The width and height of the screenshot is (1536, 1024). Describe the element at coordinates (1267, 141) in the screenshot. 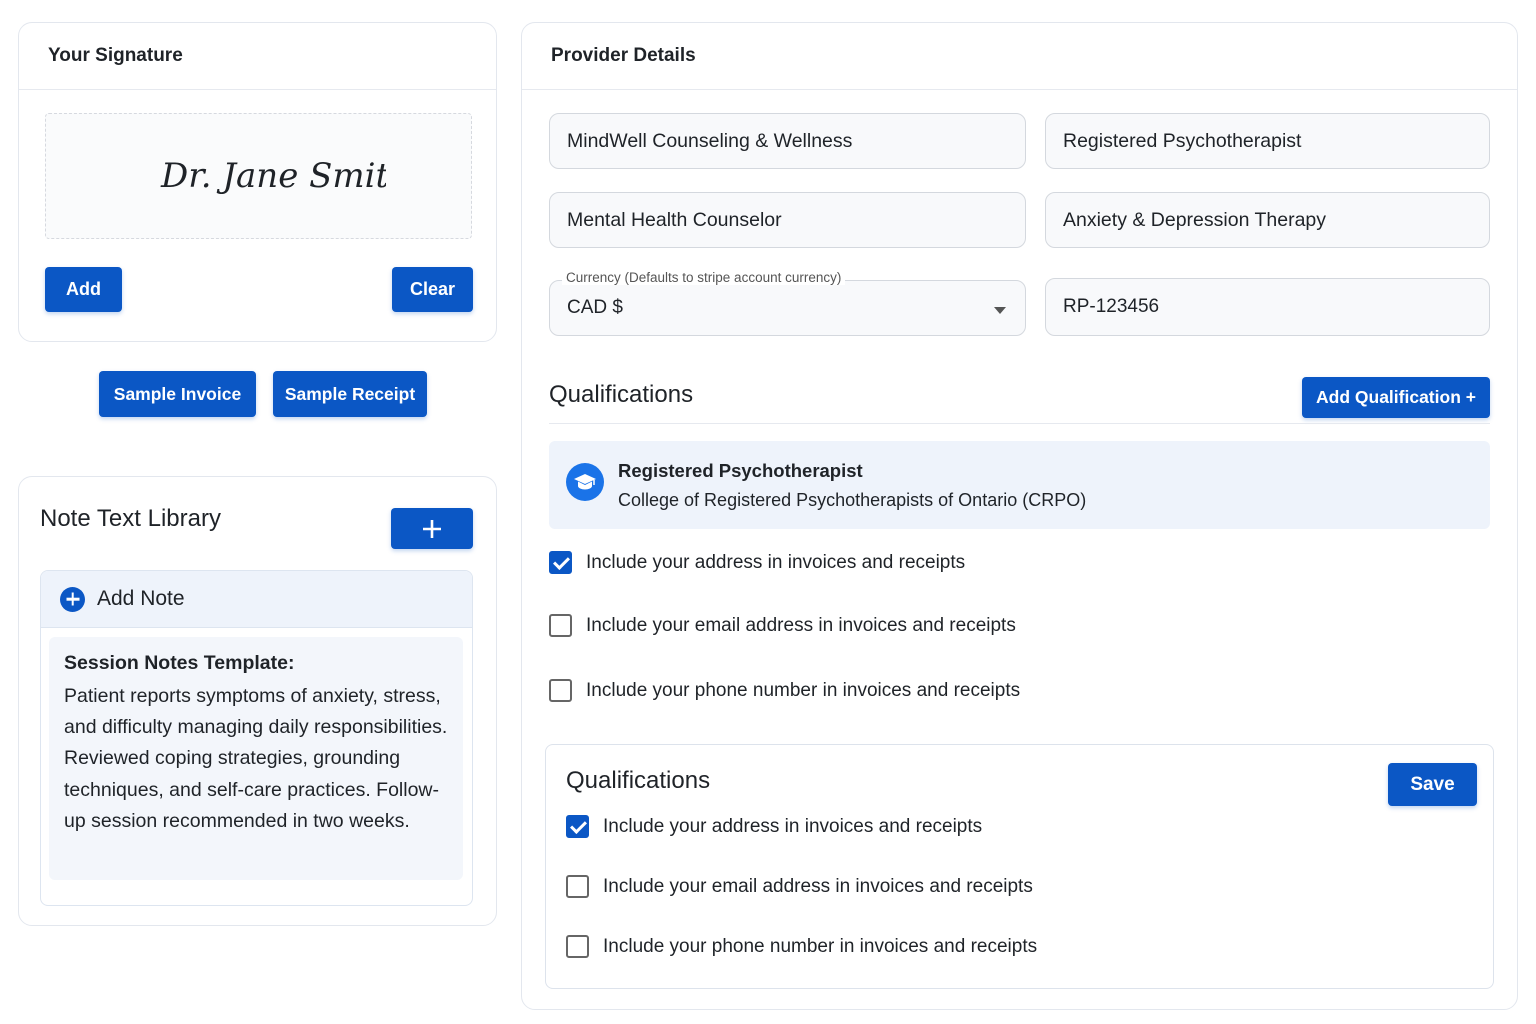

I see `designation-field: Registered Psychotherapist` at that location.